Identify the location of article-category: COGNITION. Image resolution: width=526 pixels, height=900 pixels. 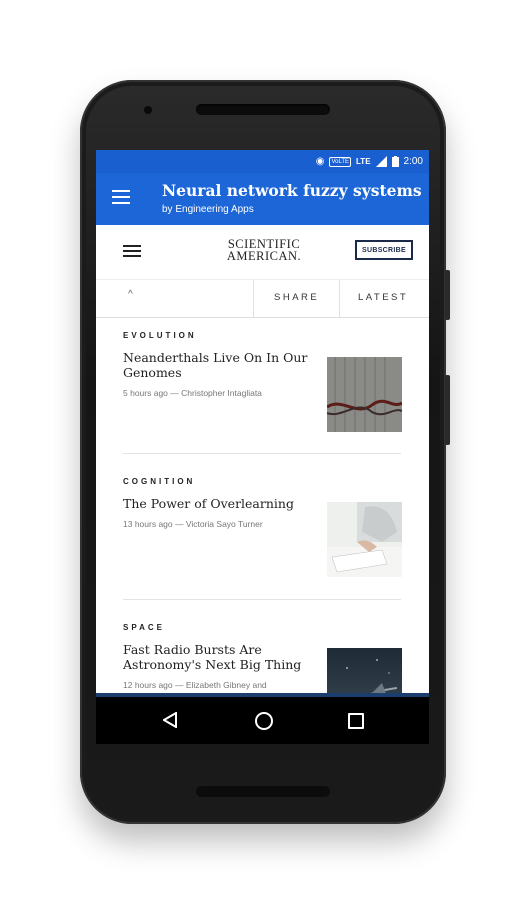
(159, 481).